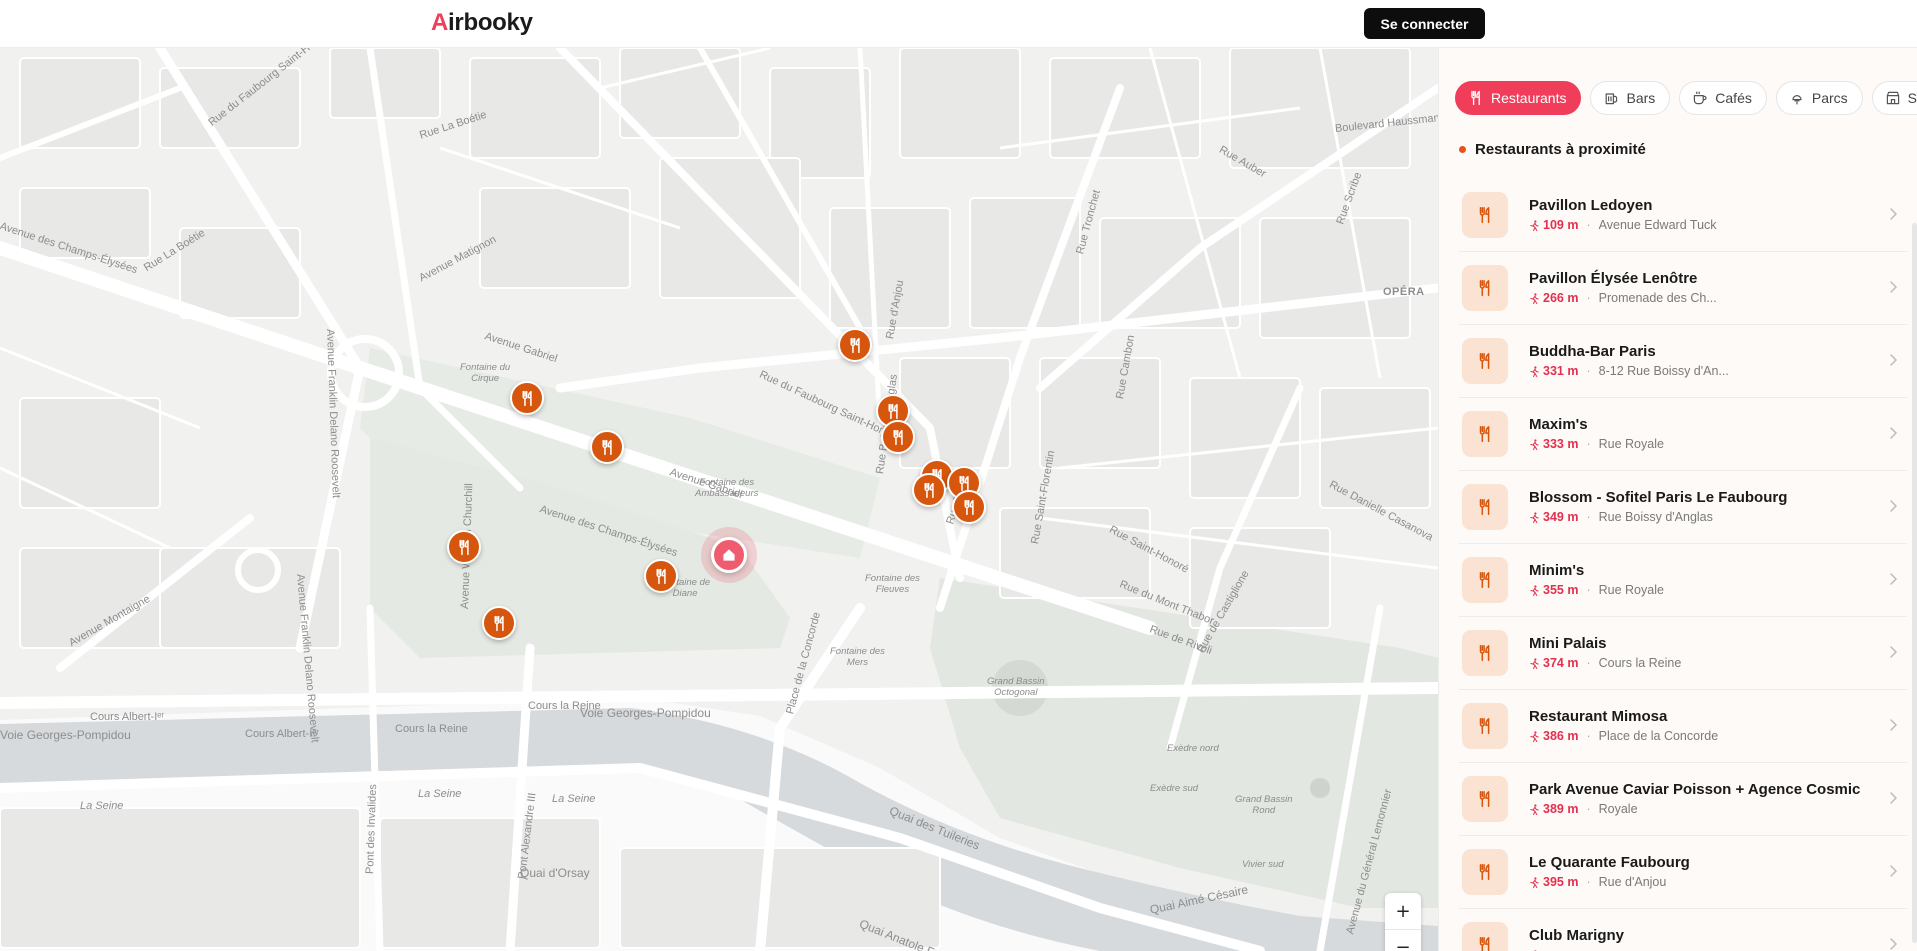 The height and width of the screenshot is (951, 1917). What do you see at coordinates (1591, 205) in the screenshot?
I see `restaurant-name: Pavillon Ledoyen` at bounding box center [1591, 205].